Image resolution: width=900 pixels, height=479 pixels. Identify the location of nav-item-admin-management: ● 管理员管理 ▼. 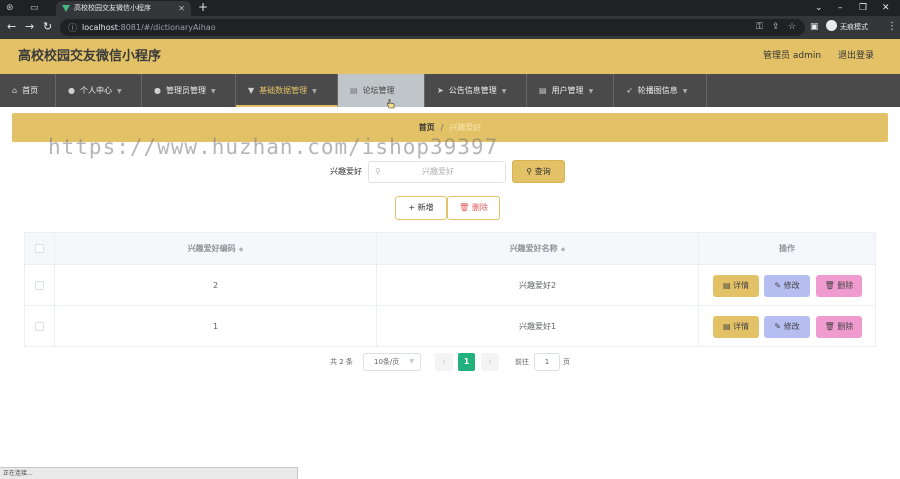
(189, 90).